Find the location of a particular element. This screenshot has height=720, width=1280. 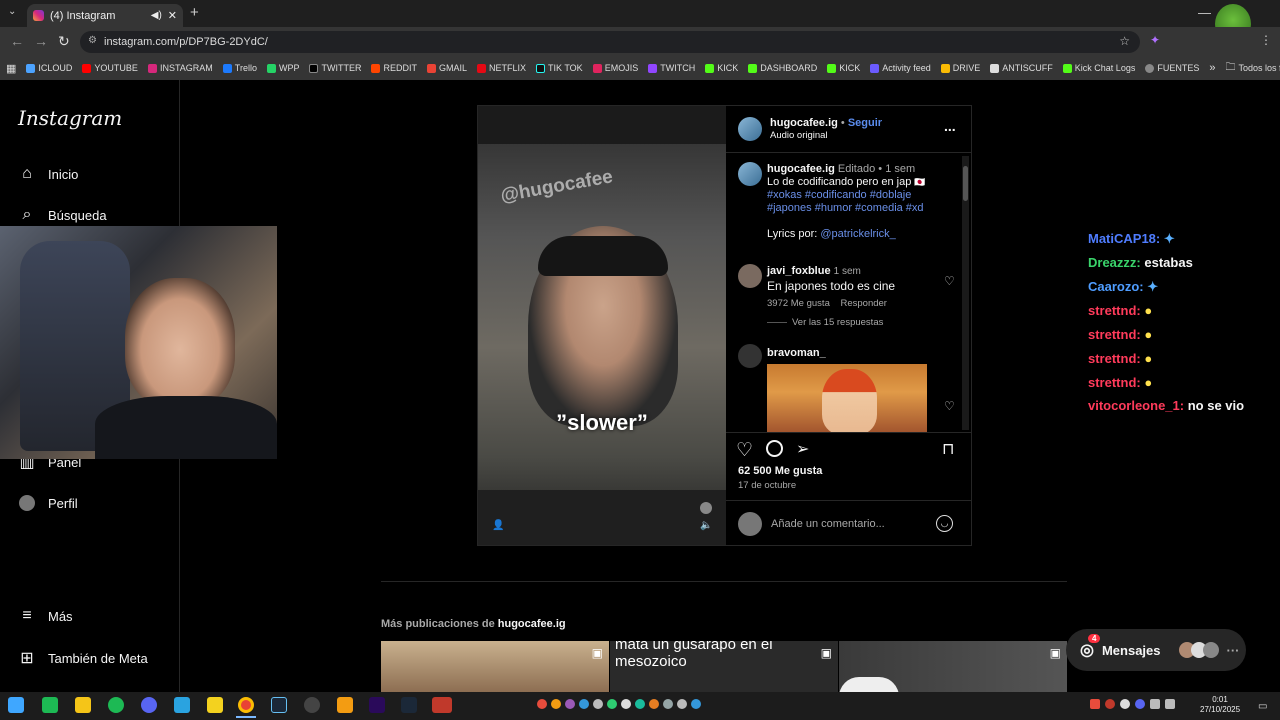

obs-icon is located at coordinates (312, 705).